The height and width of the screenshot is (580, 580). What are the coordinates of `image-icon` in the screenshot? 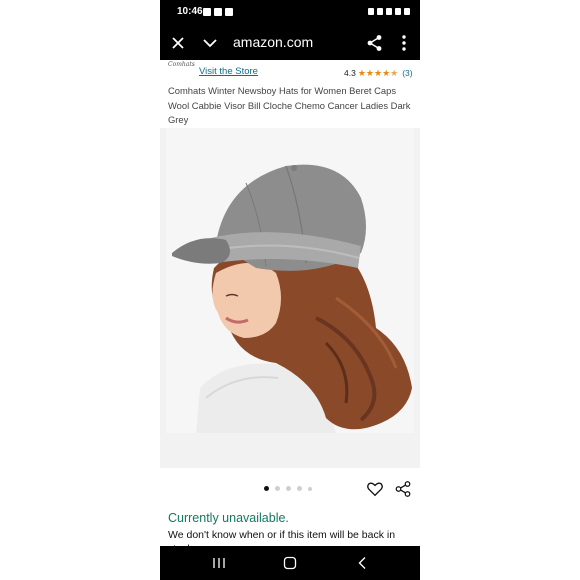 It's located at (218, 12).